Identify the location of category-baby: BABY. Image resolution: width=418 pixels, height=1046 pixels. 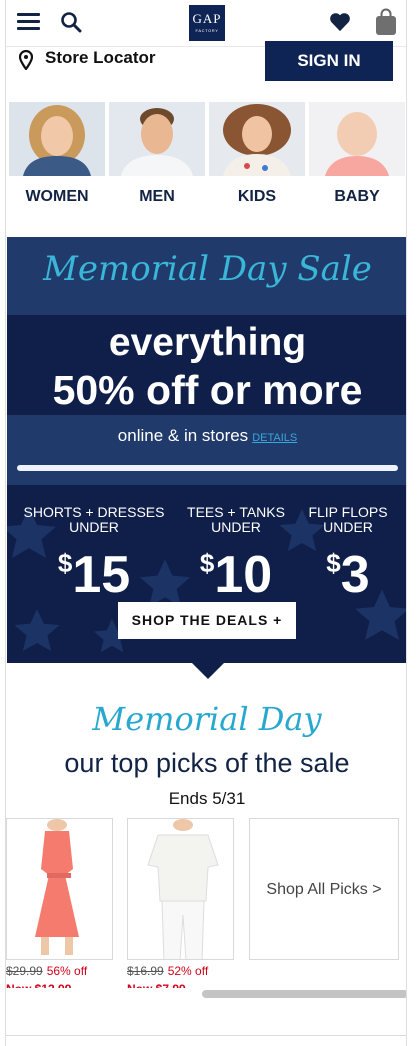
(357, 162).